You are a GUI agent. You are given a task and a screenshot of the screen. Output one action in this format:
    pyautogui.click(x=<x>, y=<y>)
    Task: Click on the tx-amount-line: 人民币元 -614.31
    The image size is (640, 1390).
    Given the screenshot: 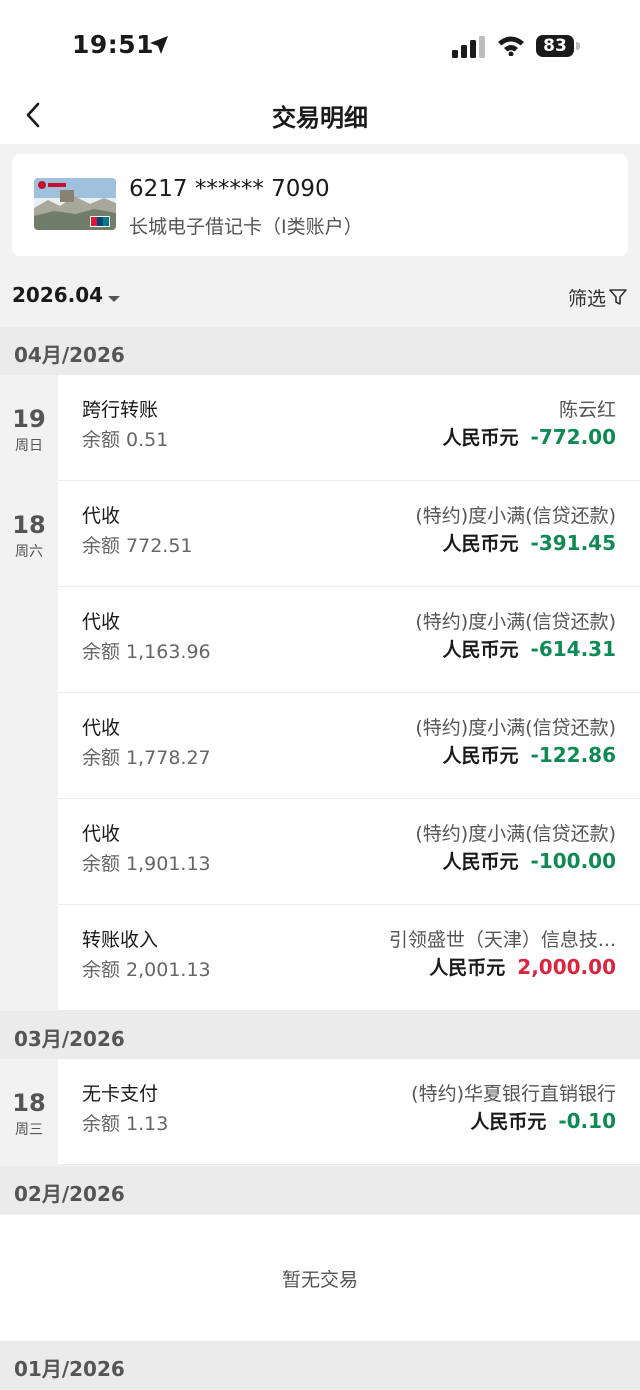 What is the action you would take?
    pyautogui.click(x=530, y=648)
    